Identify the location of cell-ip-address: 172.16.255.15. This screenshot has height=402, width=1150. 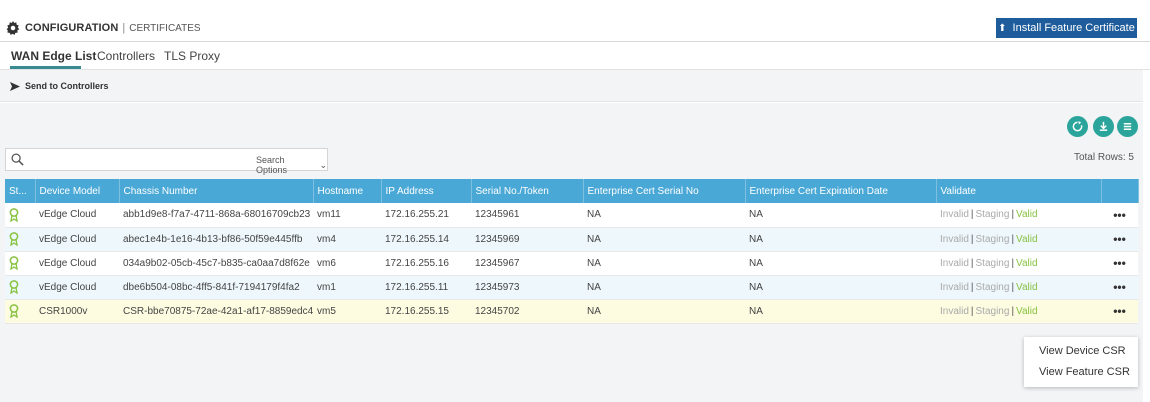
(426, 311).